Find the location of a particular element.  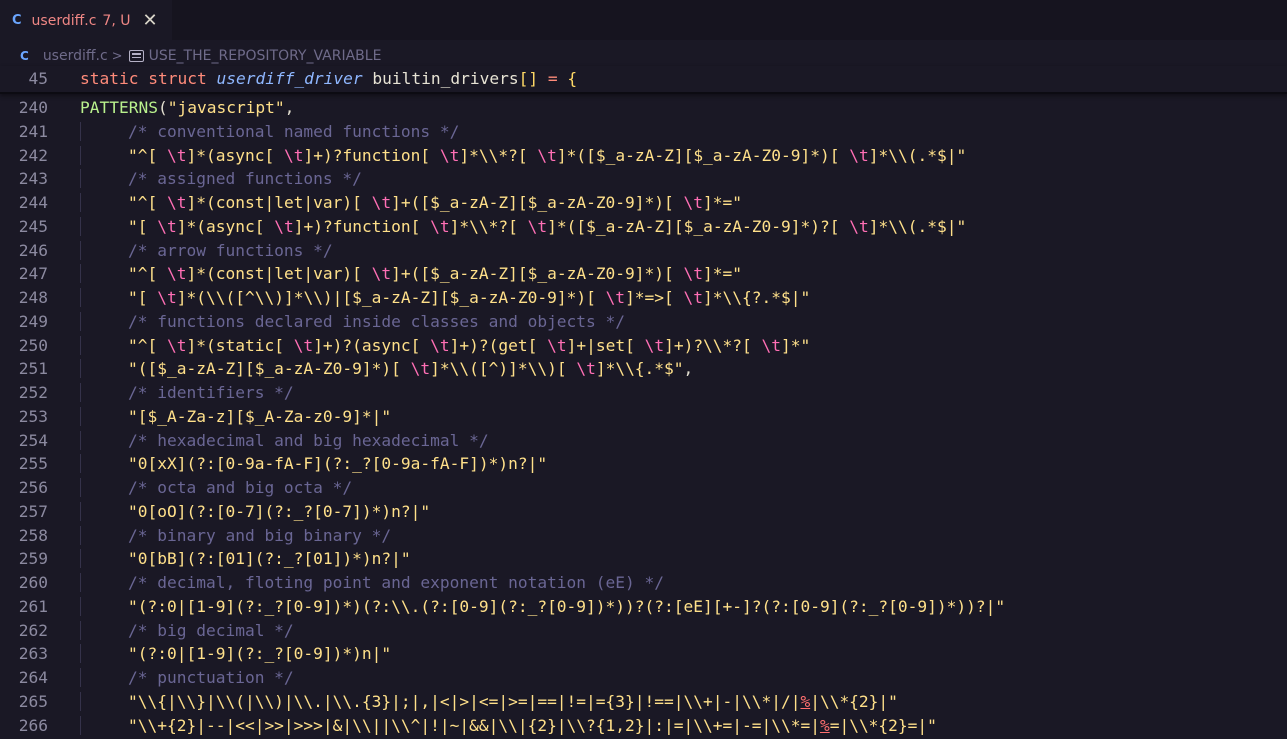

comment: /* conventional named functions */ is located at coordinates (294, 131).